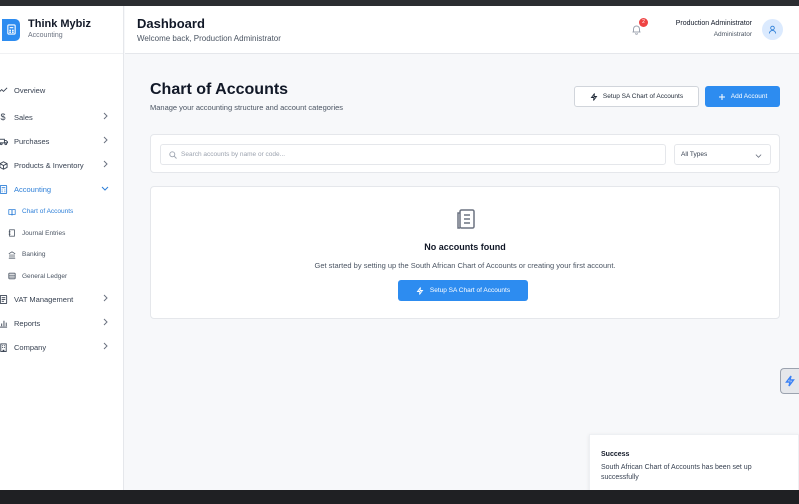  I want to click on sidebar-item-vat-management: VAT Management, so click(61, 299).